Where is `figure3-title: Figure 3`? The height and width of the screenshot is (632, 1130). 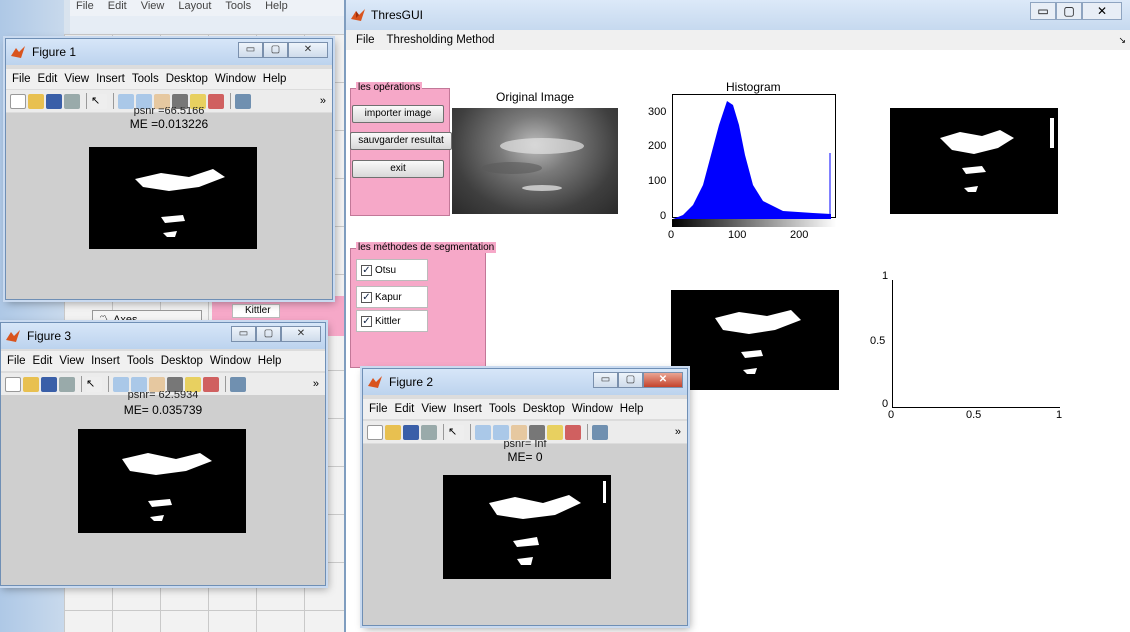
figure3-title: Figure 3 is located at coordinates (49, 336).